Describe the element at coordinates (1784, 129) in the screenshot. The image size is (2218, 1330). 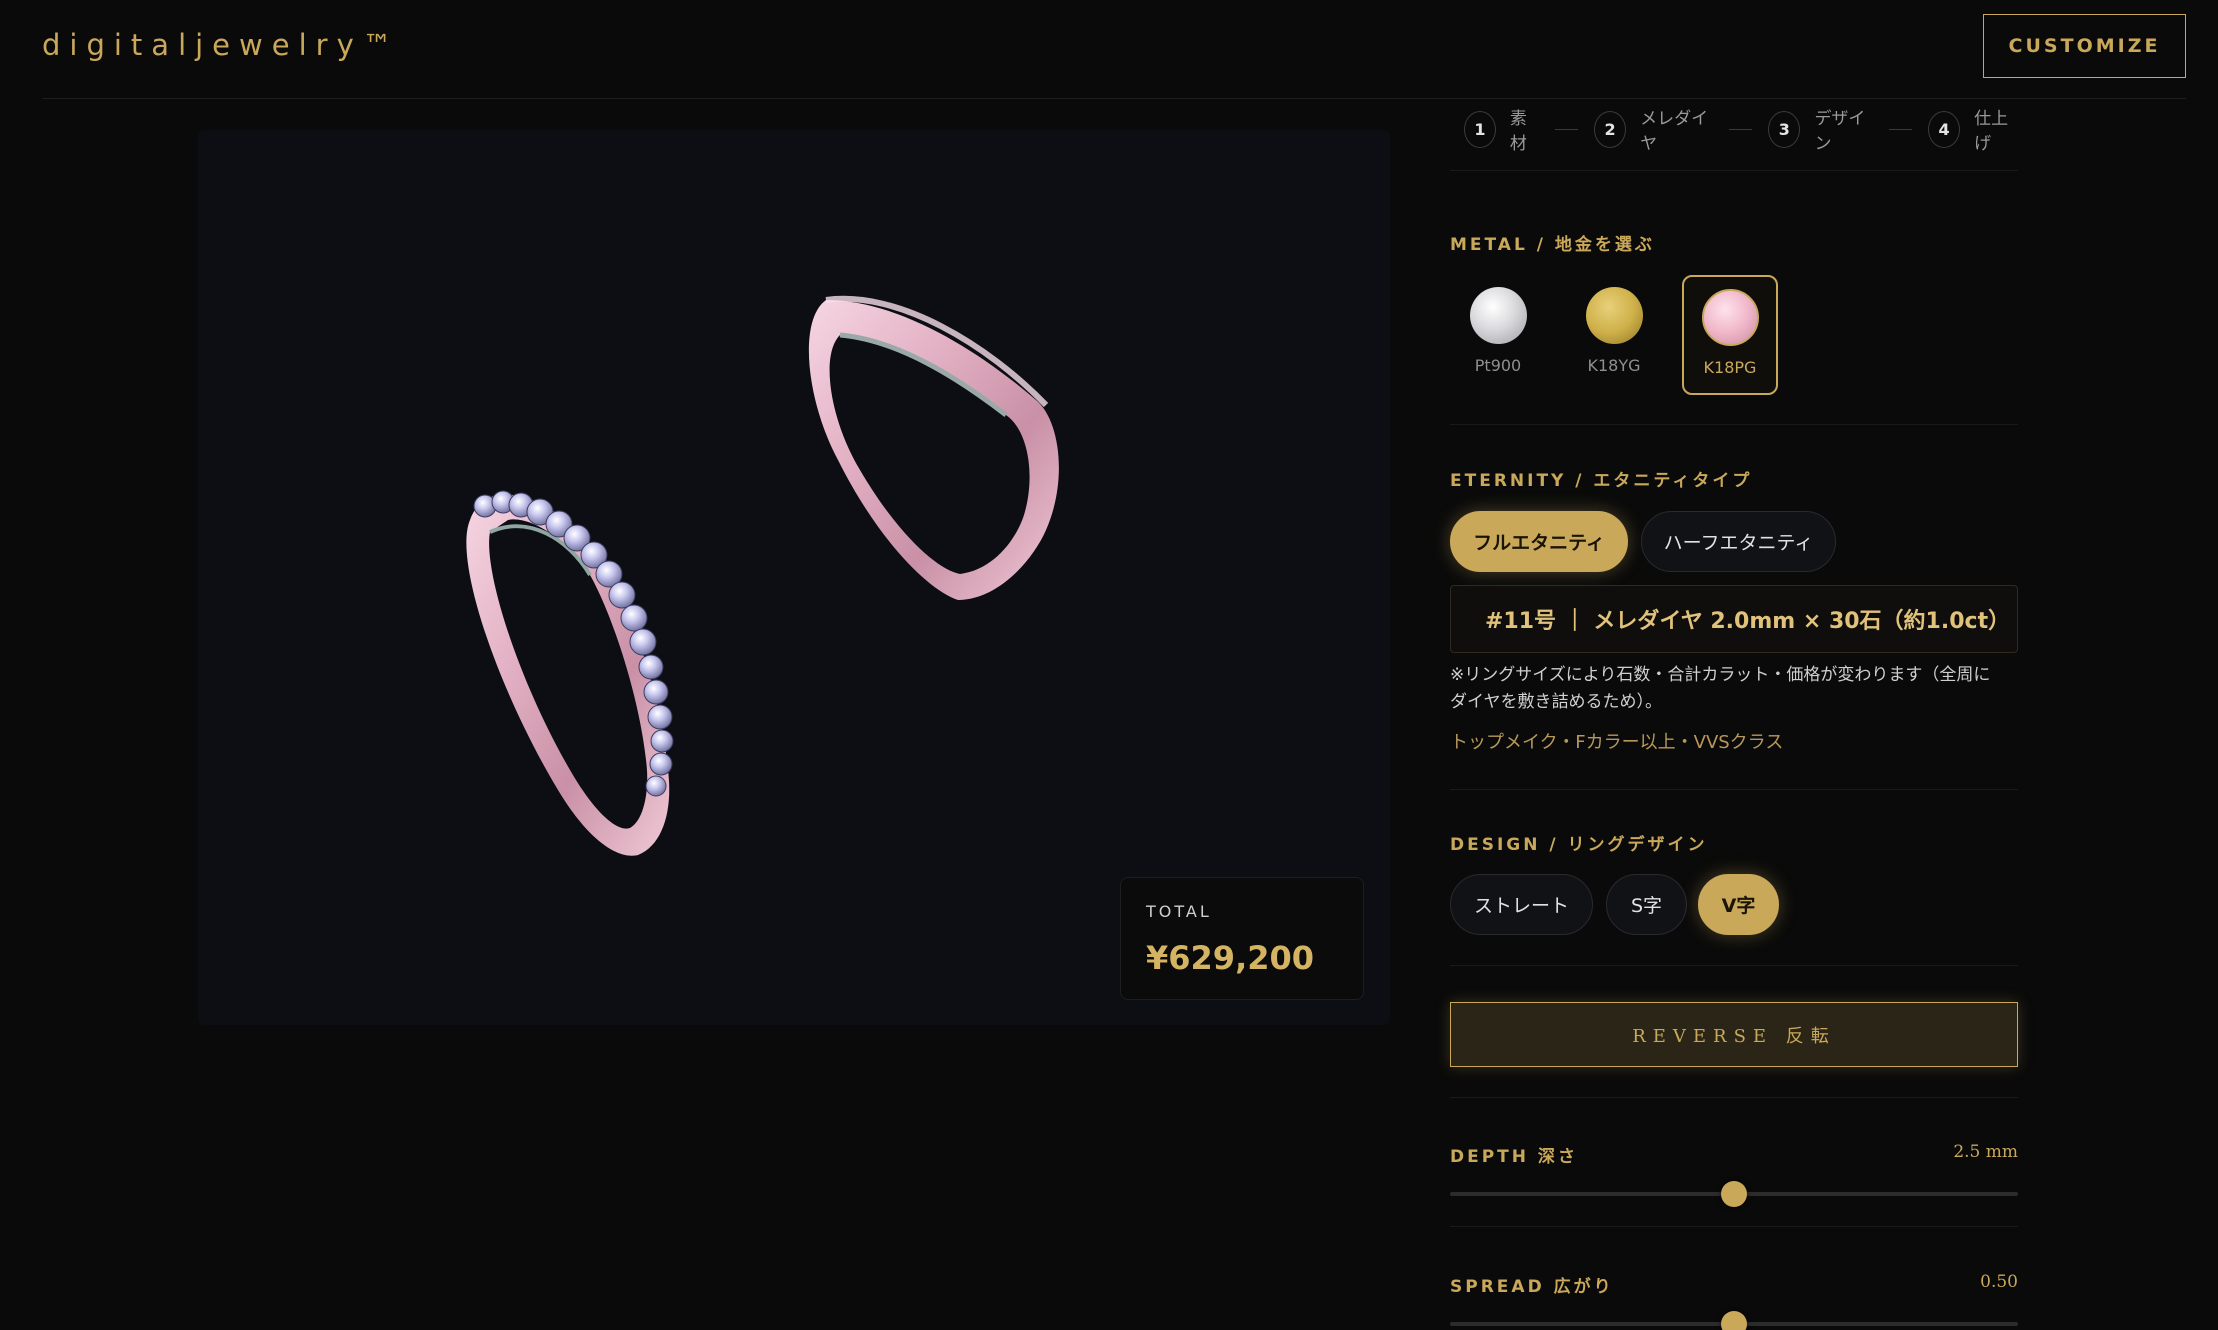
I see `step-number: 3` at that location.